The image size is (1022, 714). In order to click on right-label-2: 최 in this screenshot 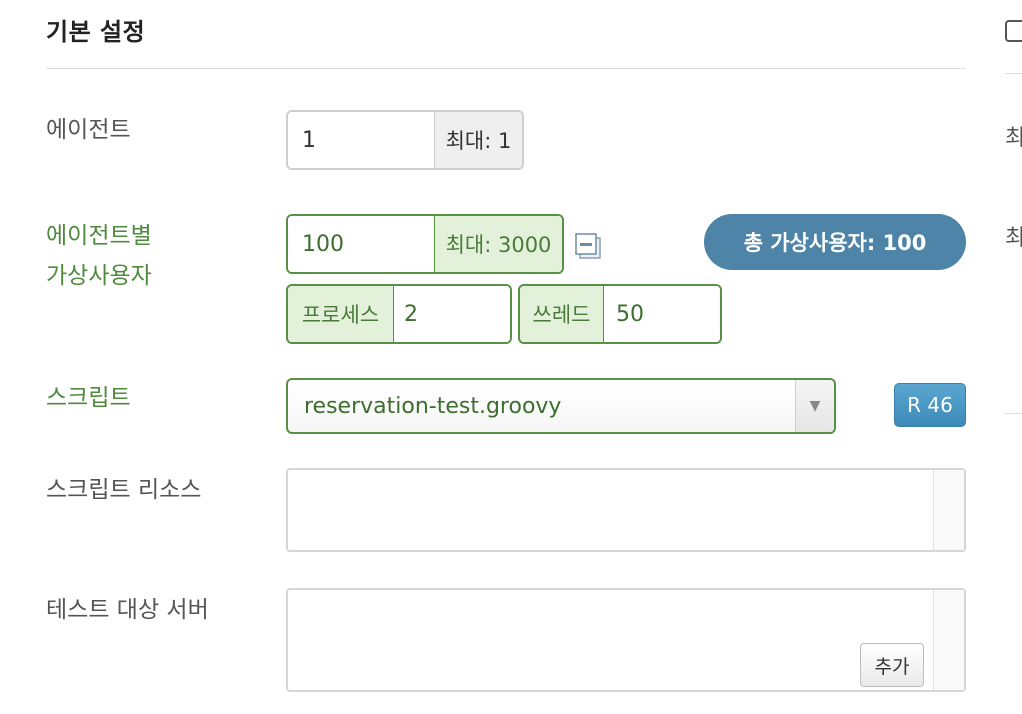, I will do `click(1013, 238)`.